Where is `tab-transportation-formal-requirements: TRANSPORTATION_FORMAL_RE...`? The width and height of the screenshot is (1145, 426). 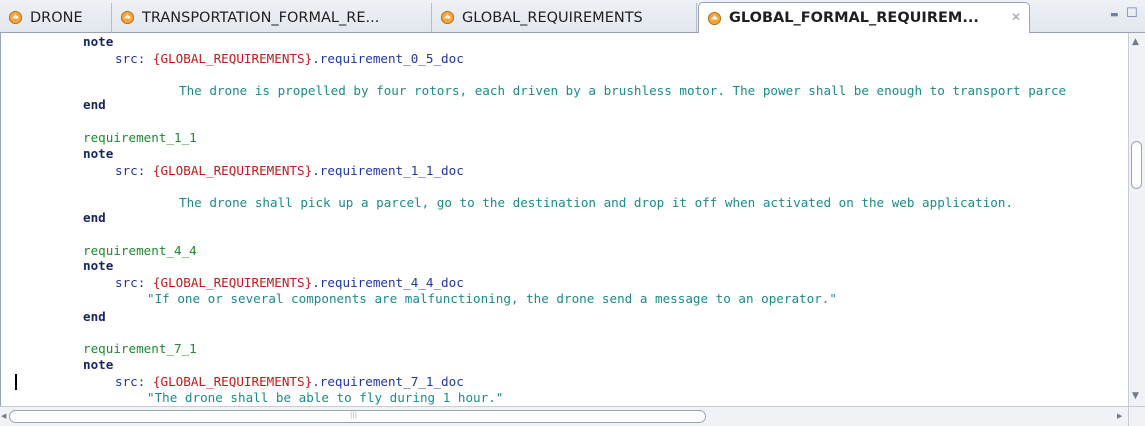
tab-transportation-formal-requirements: TRANSPORTATION_FORMAL_RE... is located at coordinates (272, 17).